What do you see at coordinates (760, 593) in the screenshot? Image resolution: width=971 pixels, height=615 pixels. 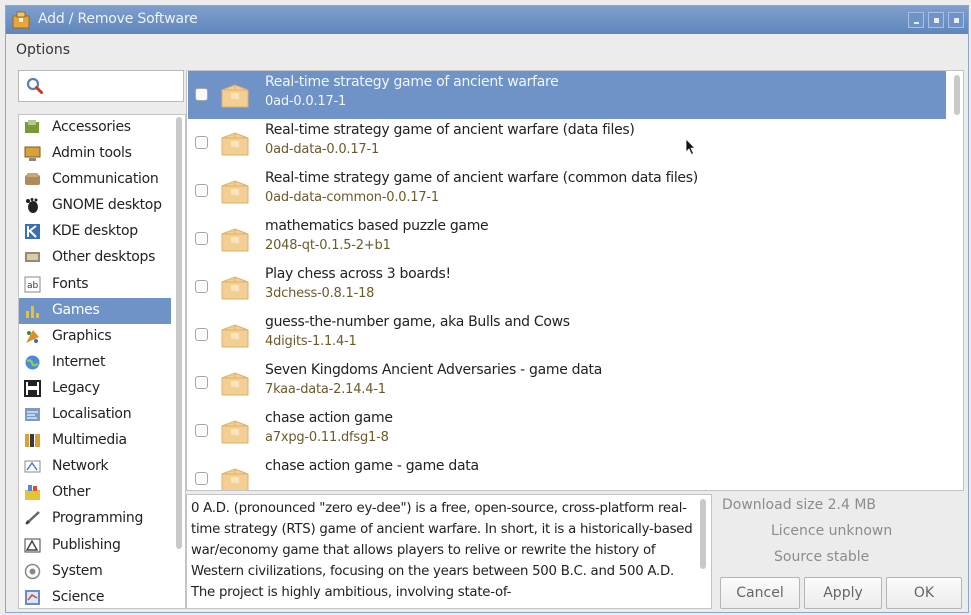 I see `cancel-button: Cancel` at bounding box center [760, 593].